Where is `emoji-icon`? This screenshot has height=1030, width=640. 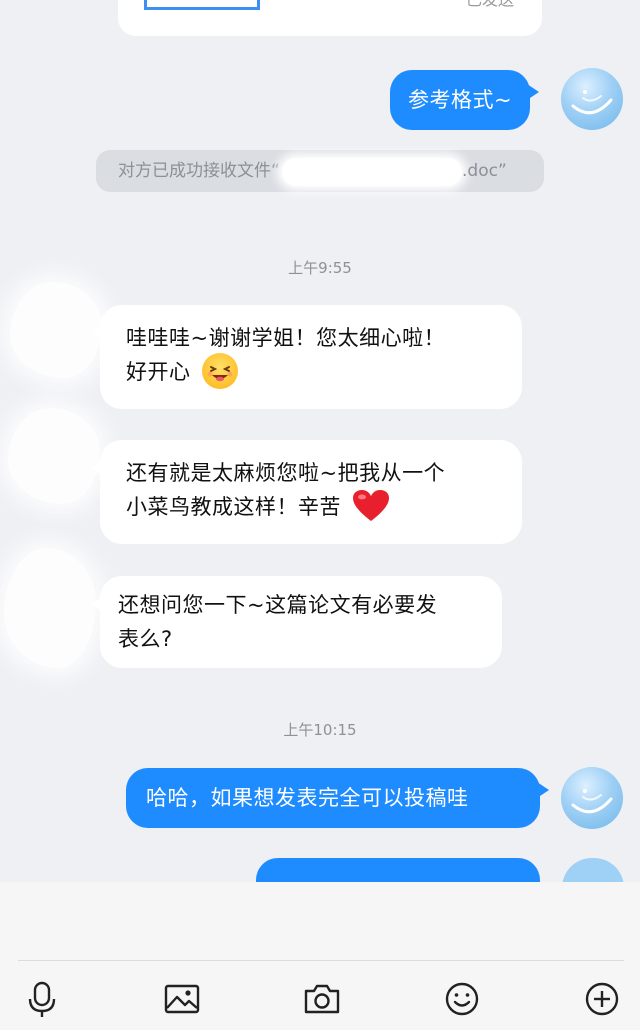 emoji-icon is located at coordinates (462, 999).